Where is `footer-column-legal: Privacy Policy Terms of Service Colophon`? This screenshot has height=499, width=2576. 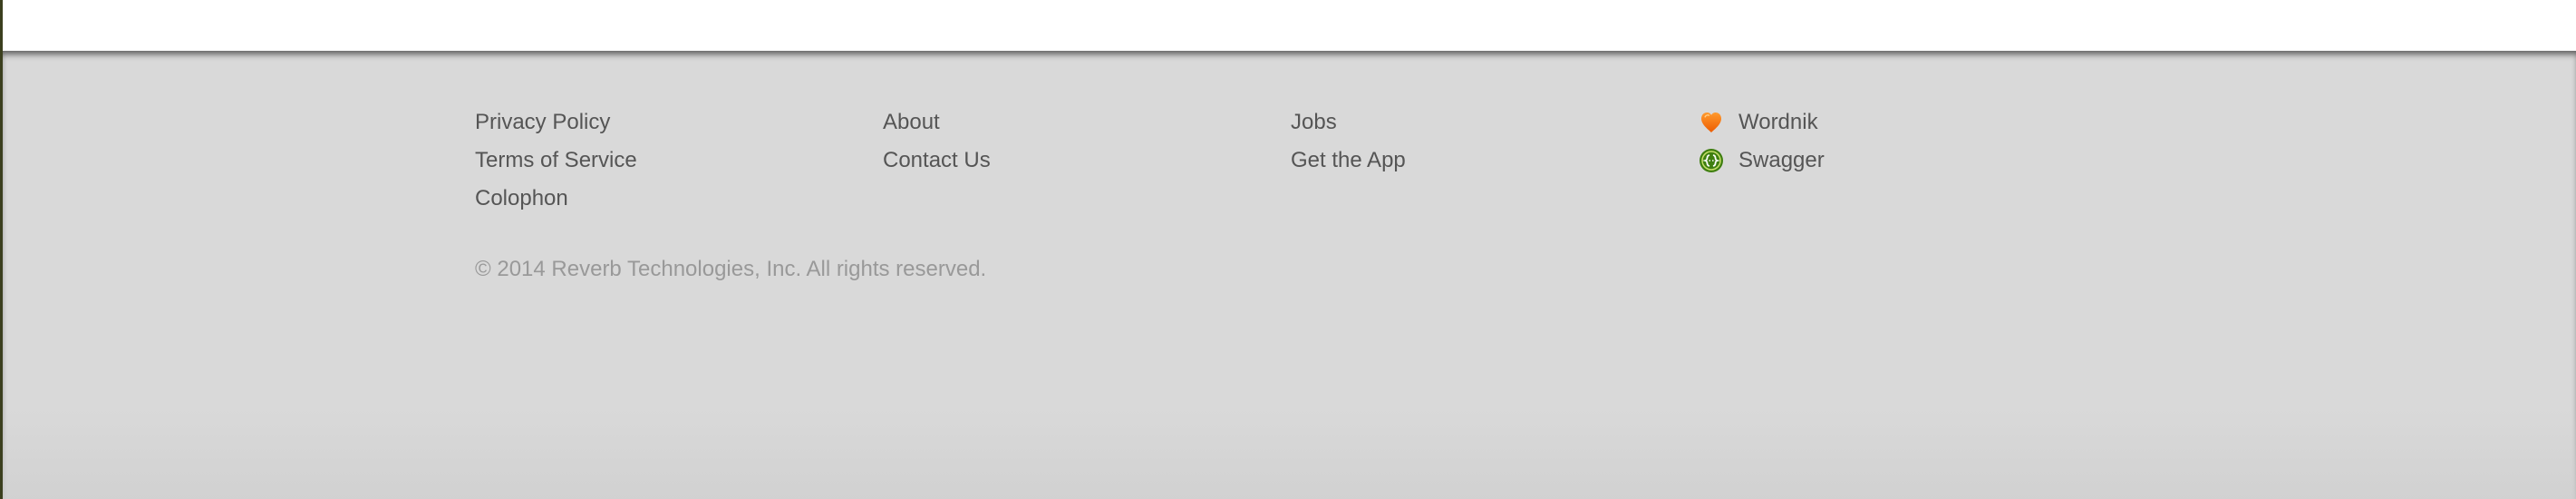
footer-column-legal: Privacy Policy Terms of Service Colophon is located at coordinates (665, 160).